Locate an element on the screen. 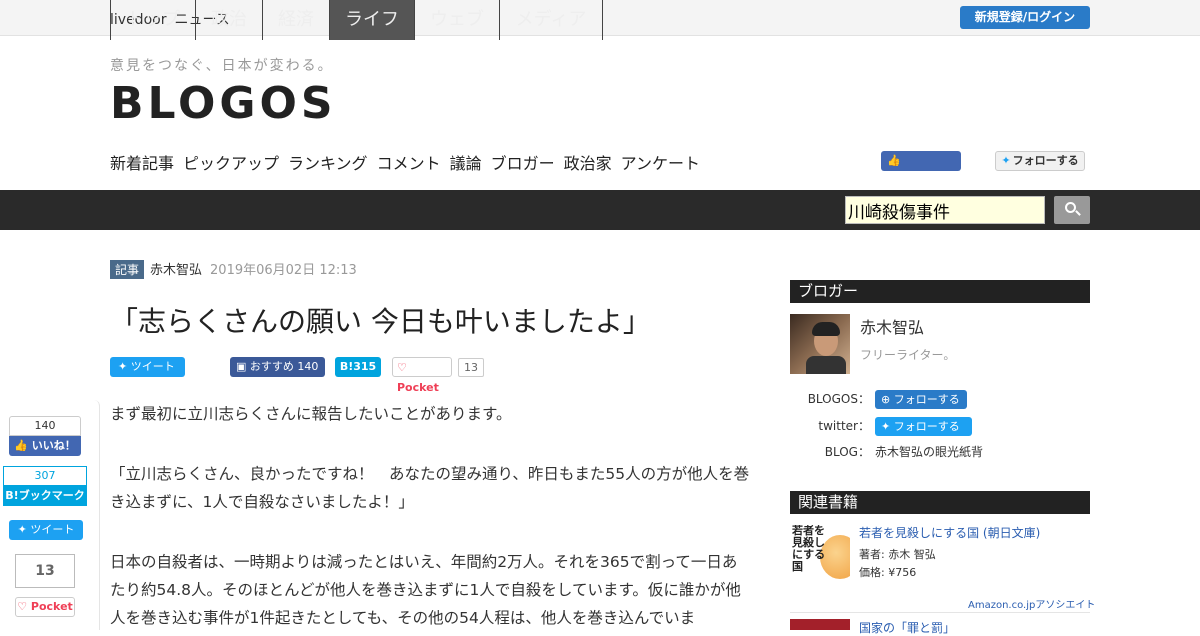  category-tab-top: トップ is located at coordinates (153, 20).